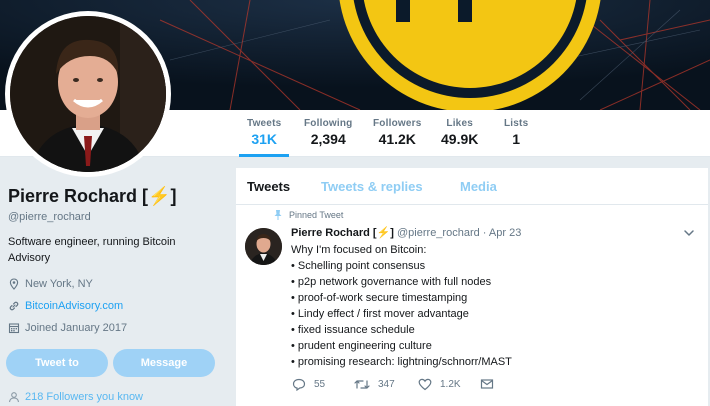  I want to click on stat-label: Following, so click(328, 123).